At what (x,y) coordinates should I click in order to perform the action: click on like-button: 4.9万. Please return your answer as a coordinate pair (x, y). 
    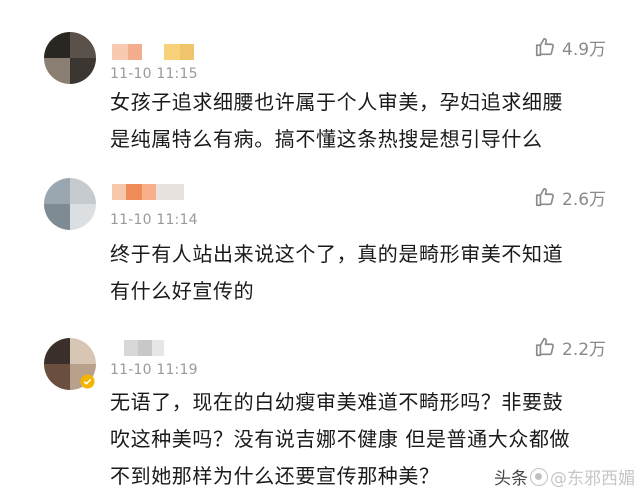
    Looking at the image, I should click on (570, 47).